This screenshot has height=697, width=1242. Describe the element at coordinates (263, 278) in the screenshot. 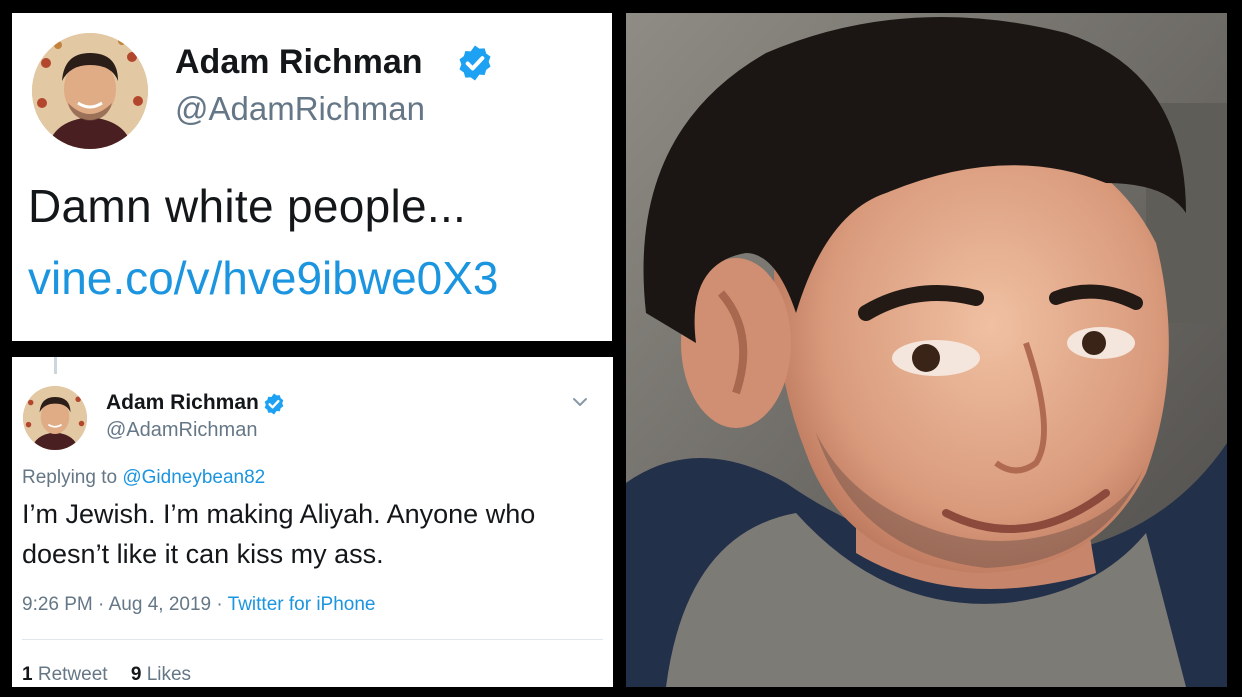

I see `tweet-link: vine.co/v/hve9ibwe0X3` at that location.